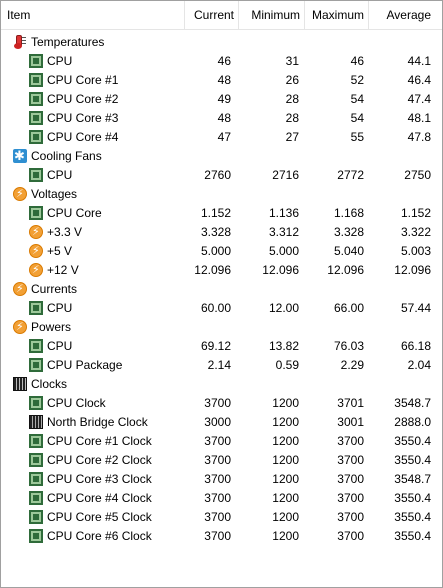 This screenshot has width=443, height=588. I want to click on sensor-name: CPU, so click(60, 308).